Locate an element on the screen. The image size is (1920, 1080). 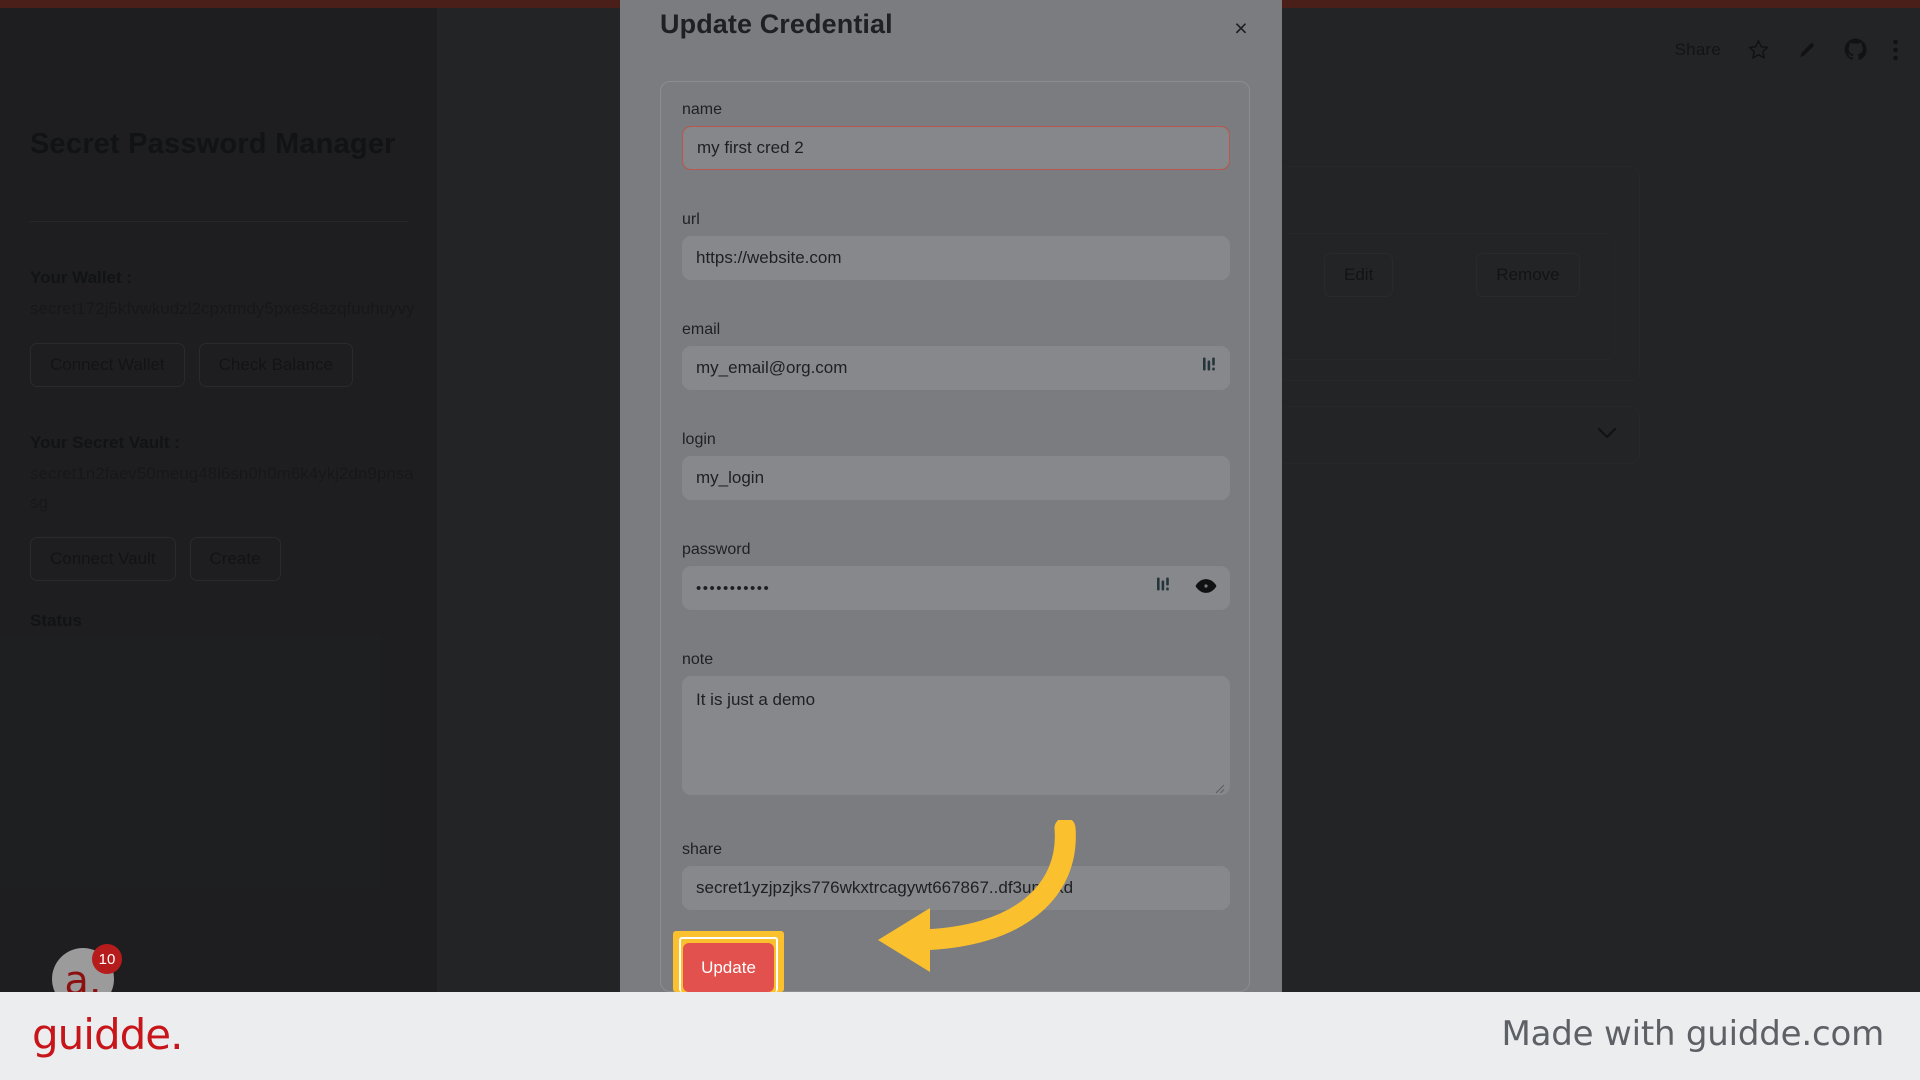
field-note: note It is just a demo is located at coordinates (956, 723).